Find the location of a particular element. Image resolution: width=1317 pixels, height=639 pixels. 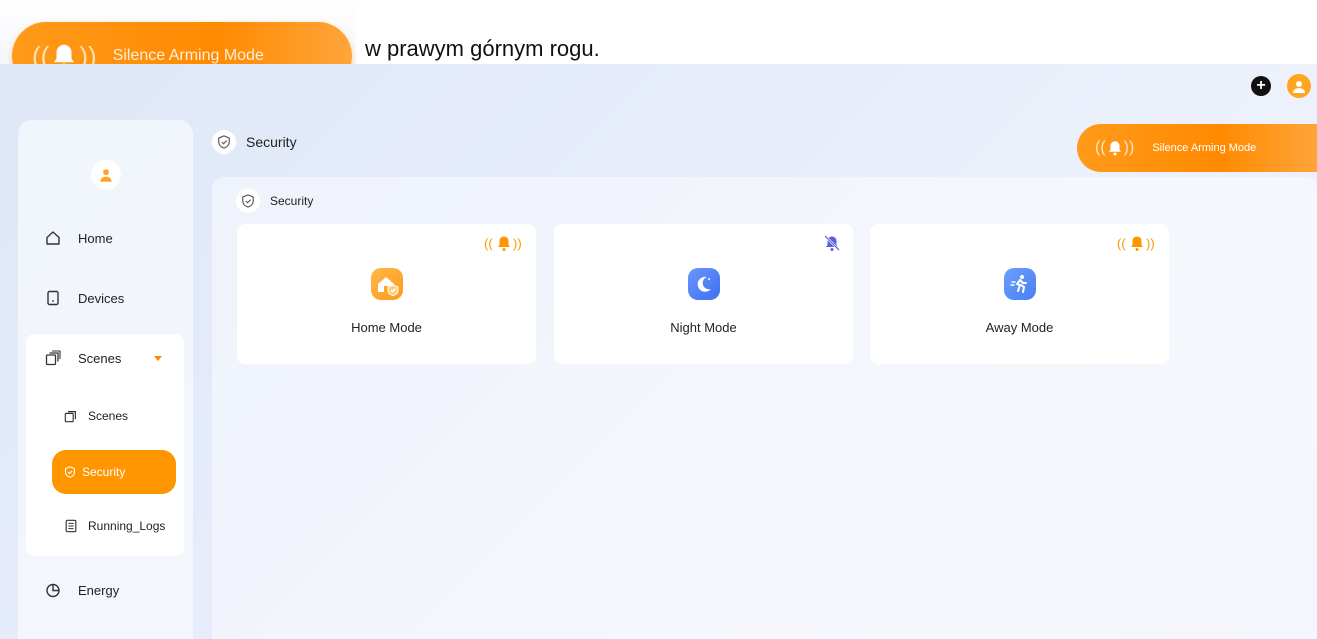

sidebar-item-devices: Devices is located at coordinates (105, 298).